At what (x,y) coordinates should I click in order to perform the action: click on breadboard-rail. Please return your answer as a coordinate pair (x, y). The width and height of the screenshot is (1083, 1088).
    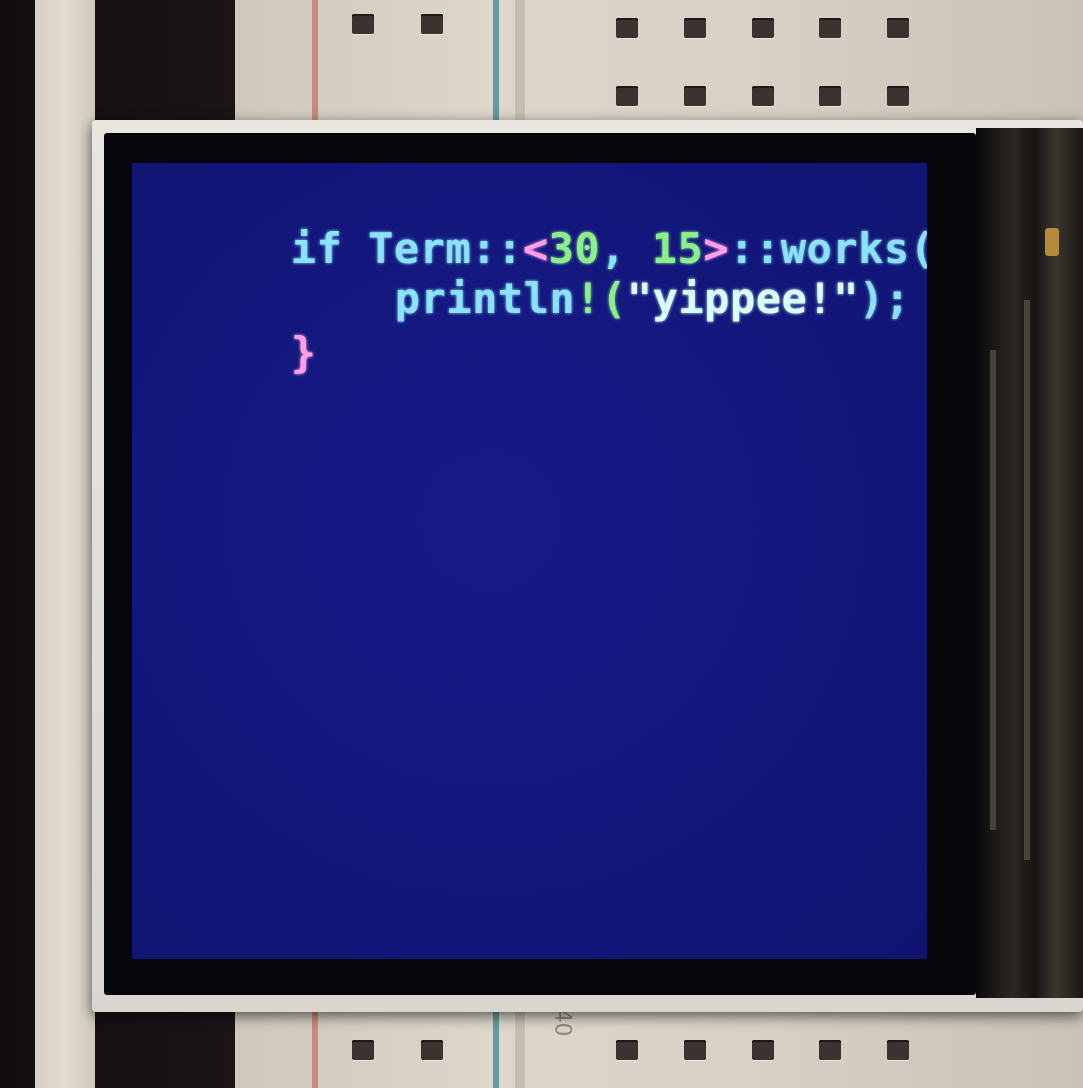
    Looking at the image, I should click on (65, 544).